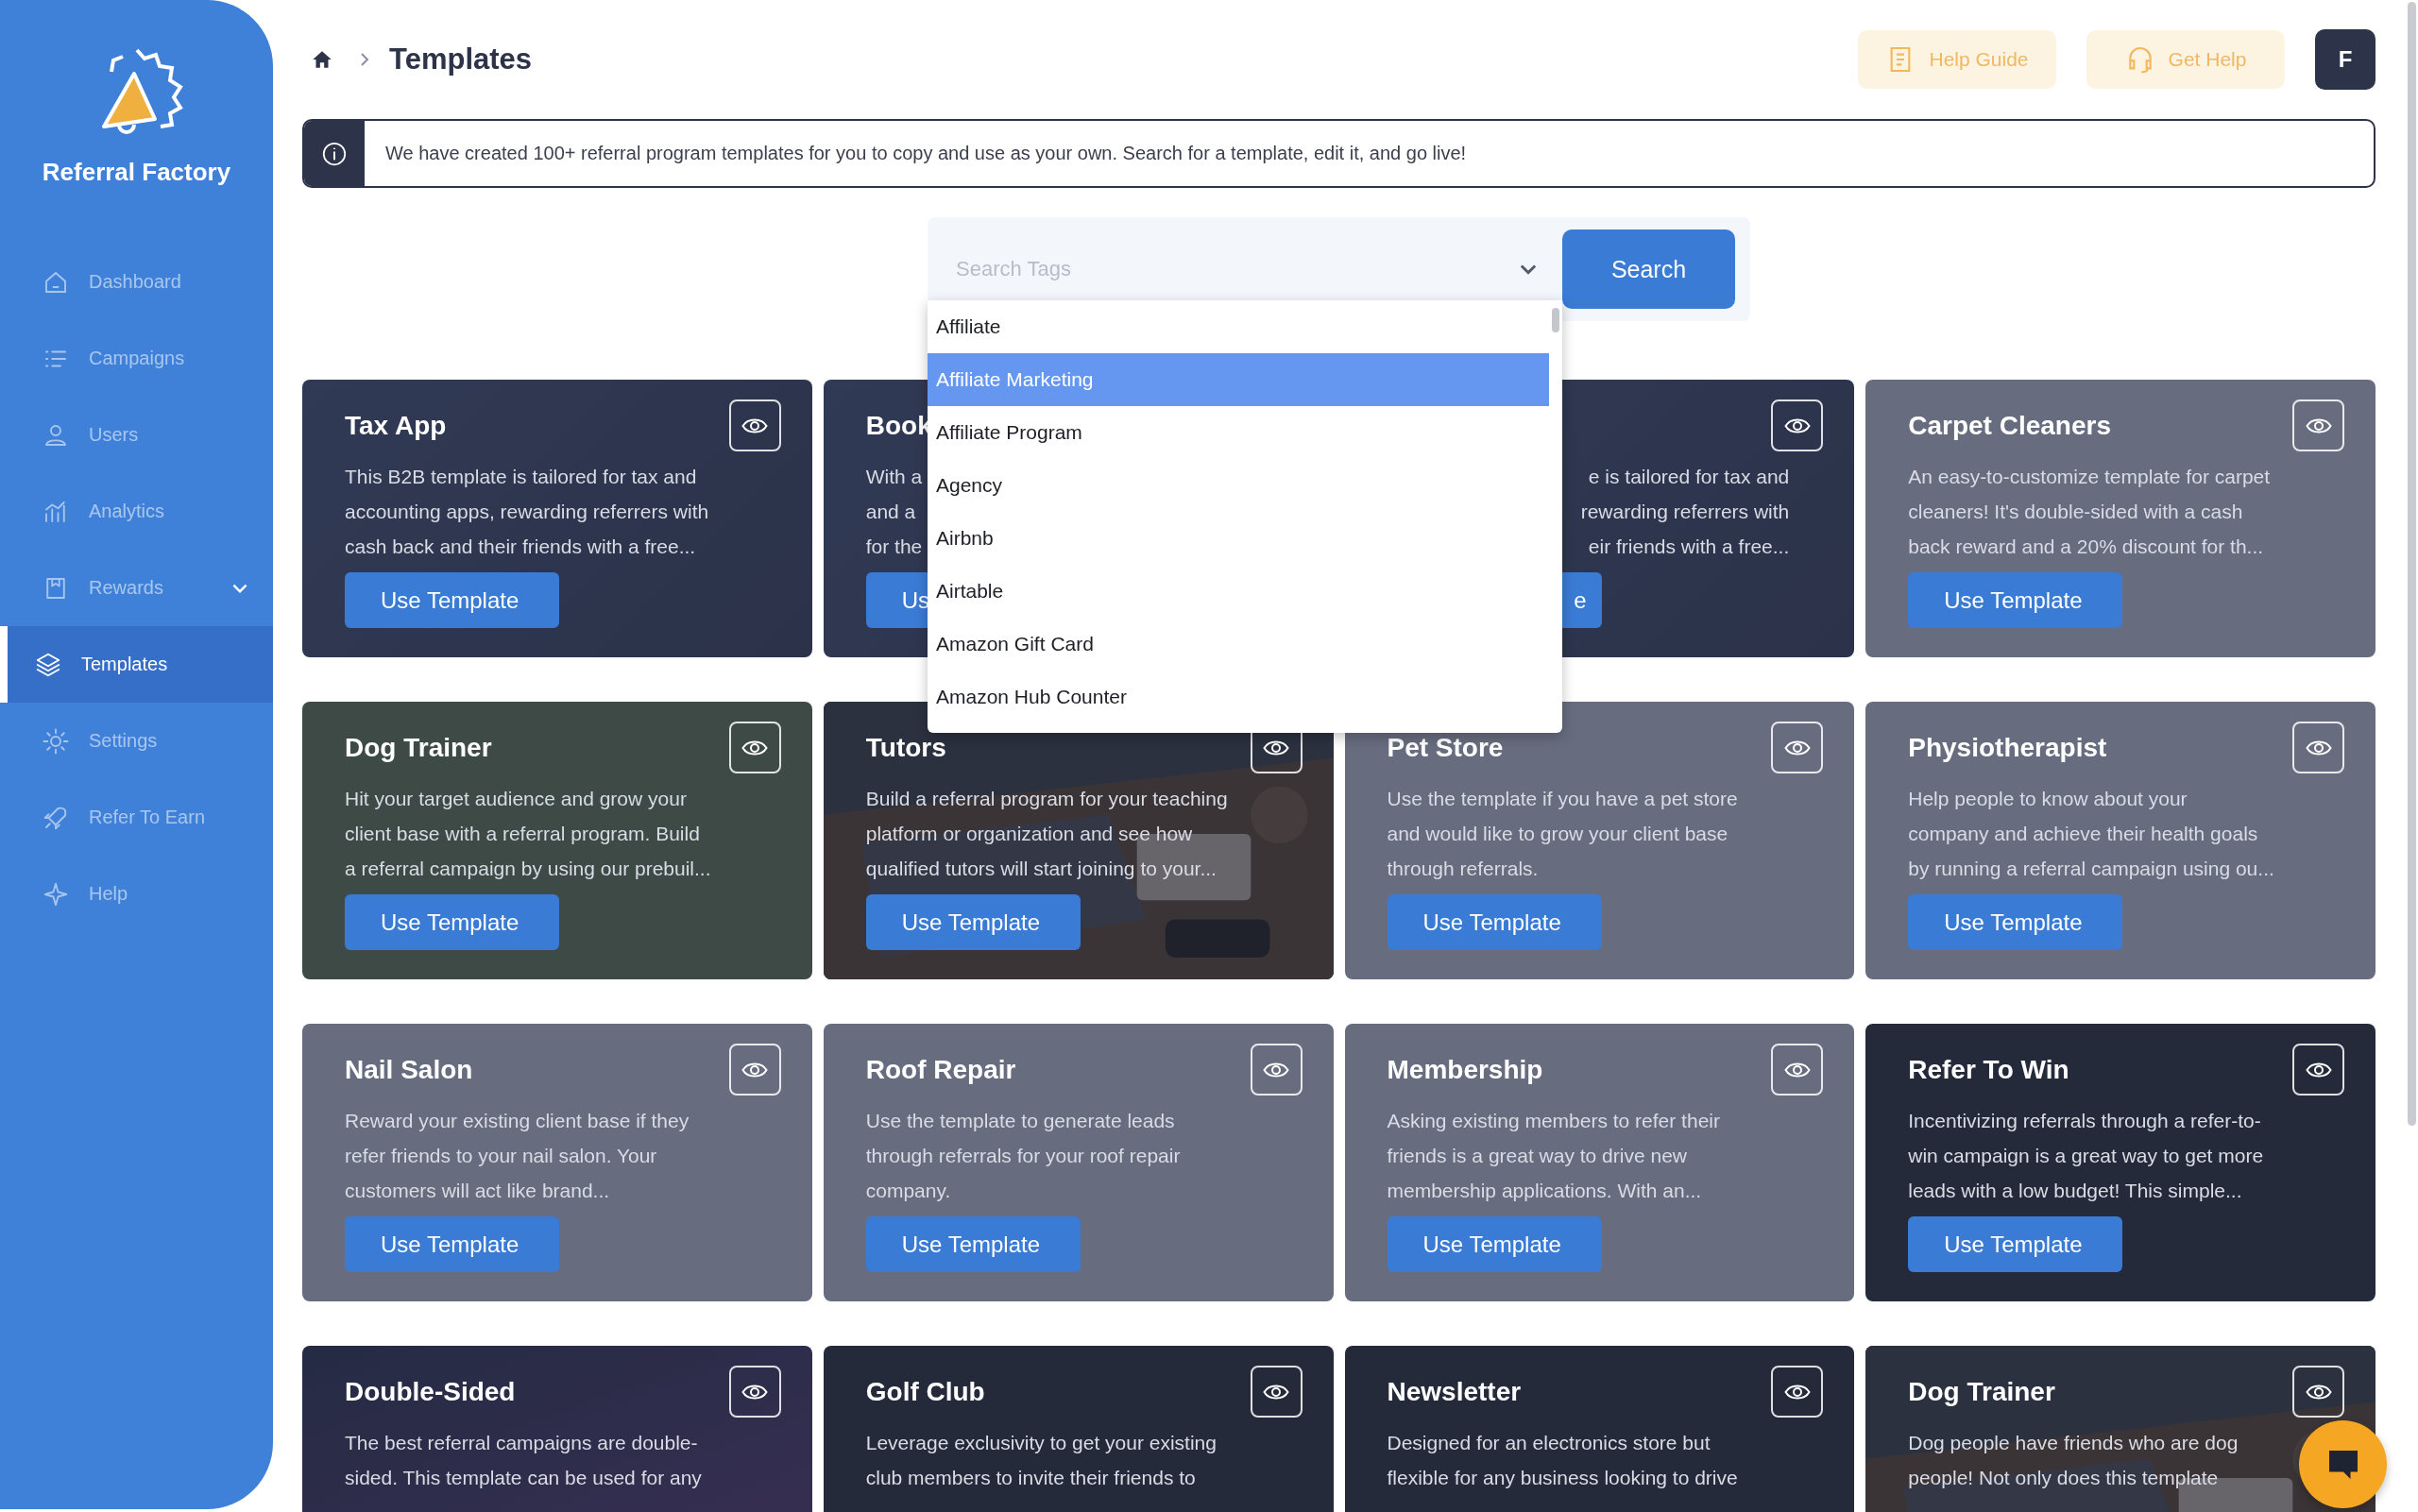 The image size is (2418, 1512). I want to click on card-description: and would like to grow your client base, so click(1557, 834).